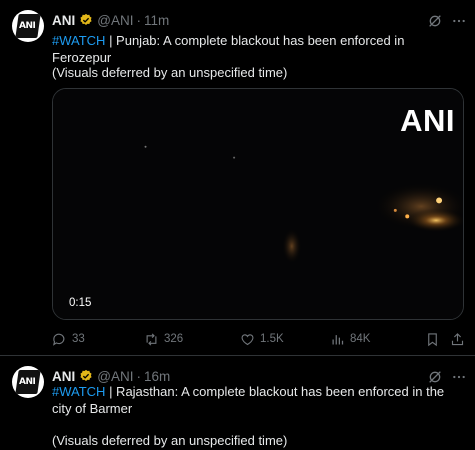 The height and width of the screenshot is (450, 475). What do you see at coordinates (151, 339) in the screenshot?
I see `repost-icon` at bounding box center [151, 339].